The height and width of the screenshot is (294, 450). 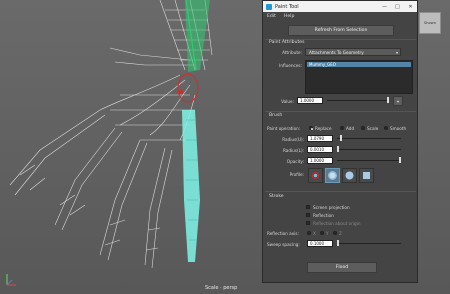 I want to click on axis-gizmo-icon, so click(x=11, y=279).